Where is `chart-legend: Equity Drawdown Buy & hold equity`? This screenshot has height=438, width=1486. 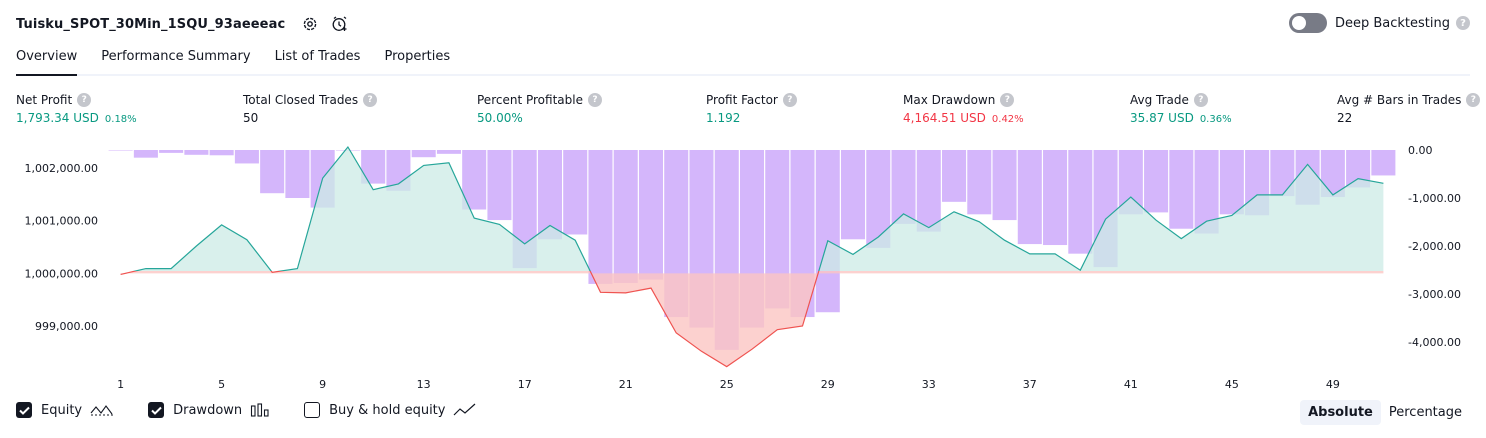
chart-legend: Equity Drawdown Buy & hold equity is located at coordinates (263, 410).